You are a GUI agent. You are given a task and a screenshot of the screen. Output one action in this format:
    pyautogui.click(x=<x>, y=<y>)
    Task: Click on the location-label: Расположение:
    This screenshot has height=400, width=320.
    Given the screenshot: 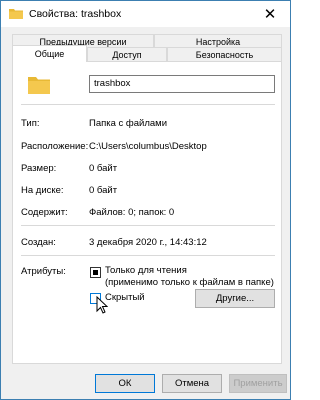 What is the action you would take?
    pyautogui.click(x=55, y=146)
    